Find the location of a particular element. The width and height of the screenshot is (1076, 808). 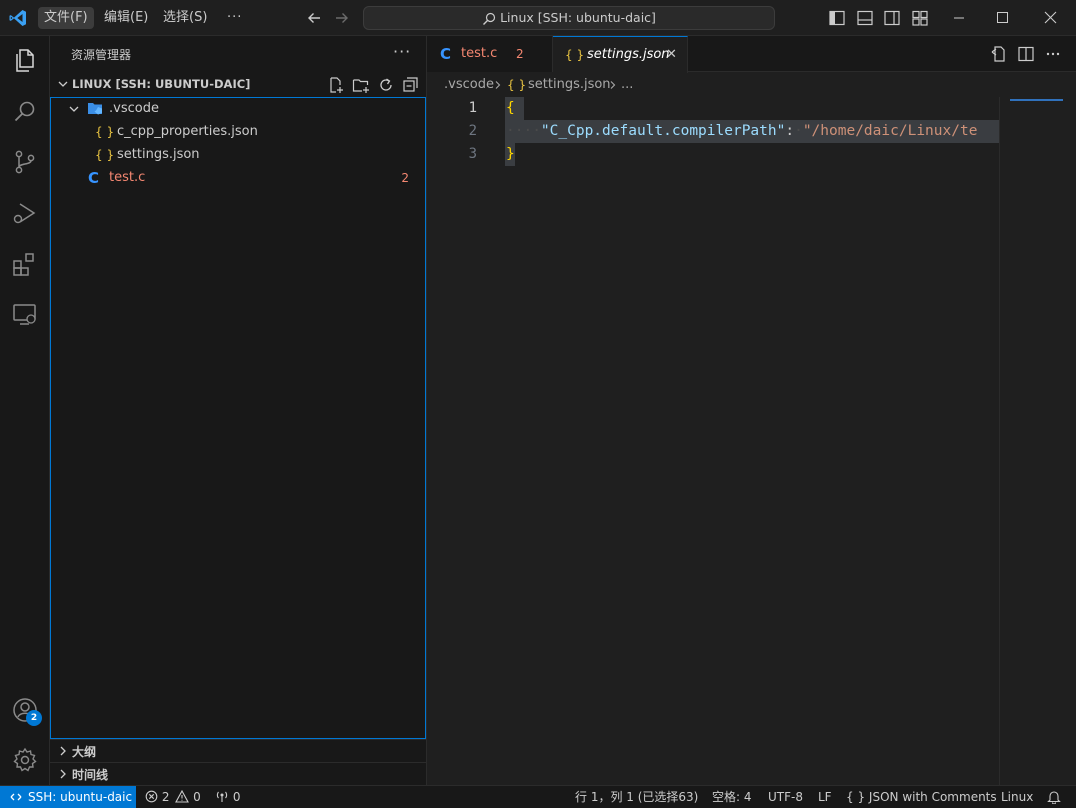

remote-icon is located at coordinates (16, 797).